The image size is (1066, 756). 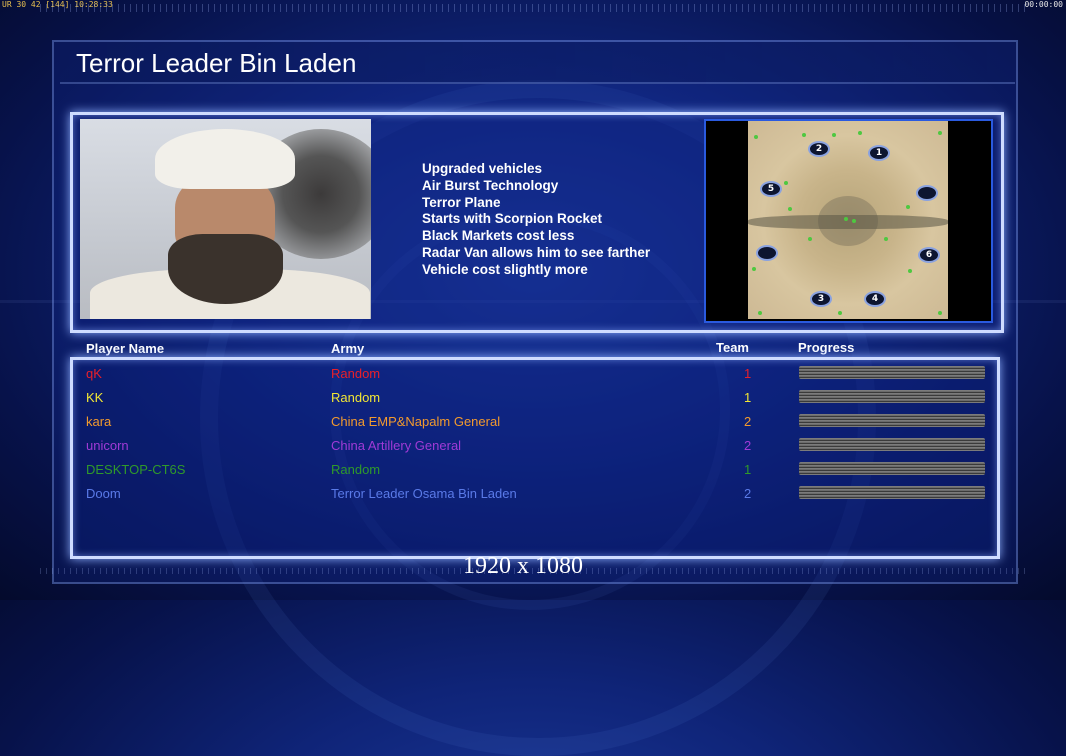 What do you see at coordinates (826, 347) in the screenshot?
I see `column-header-progress: Progress` at bounding box center [826, 347].